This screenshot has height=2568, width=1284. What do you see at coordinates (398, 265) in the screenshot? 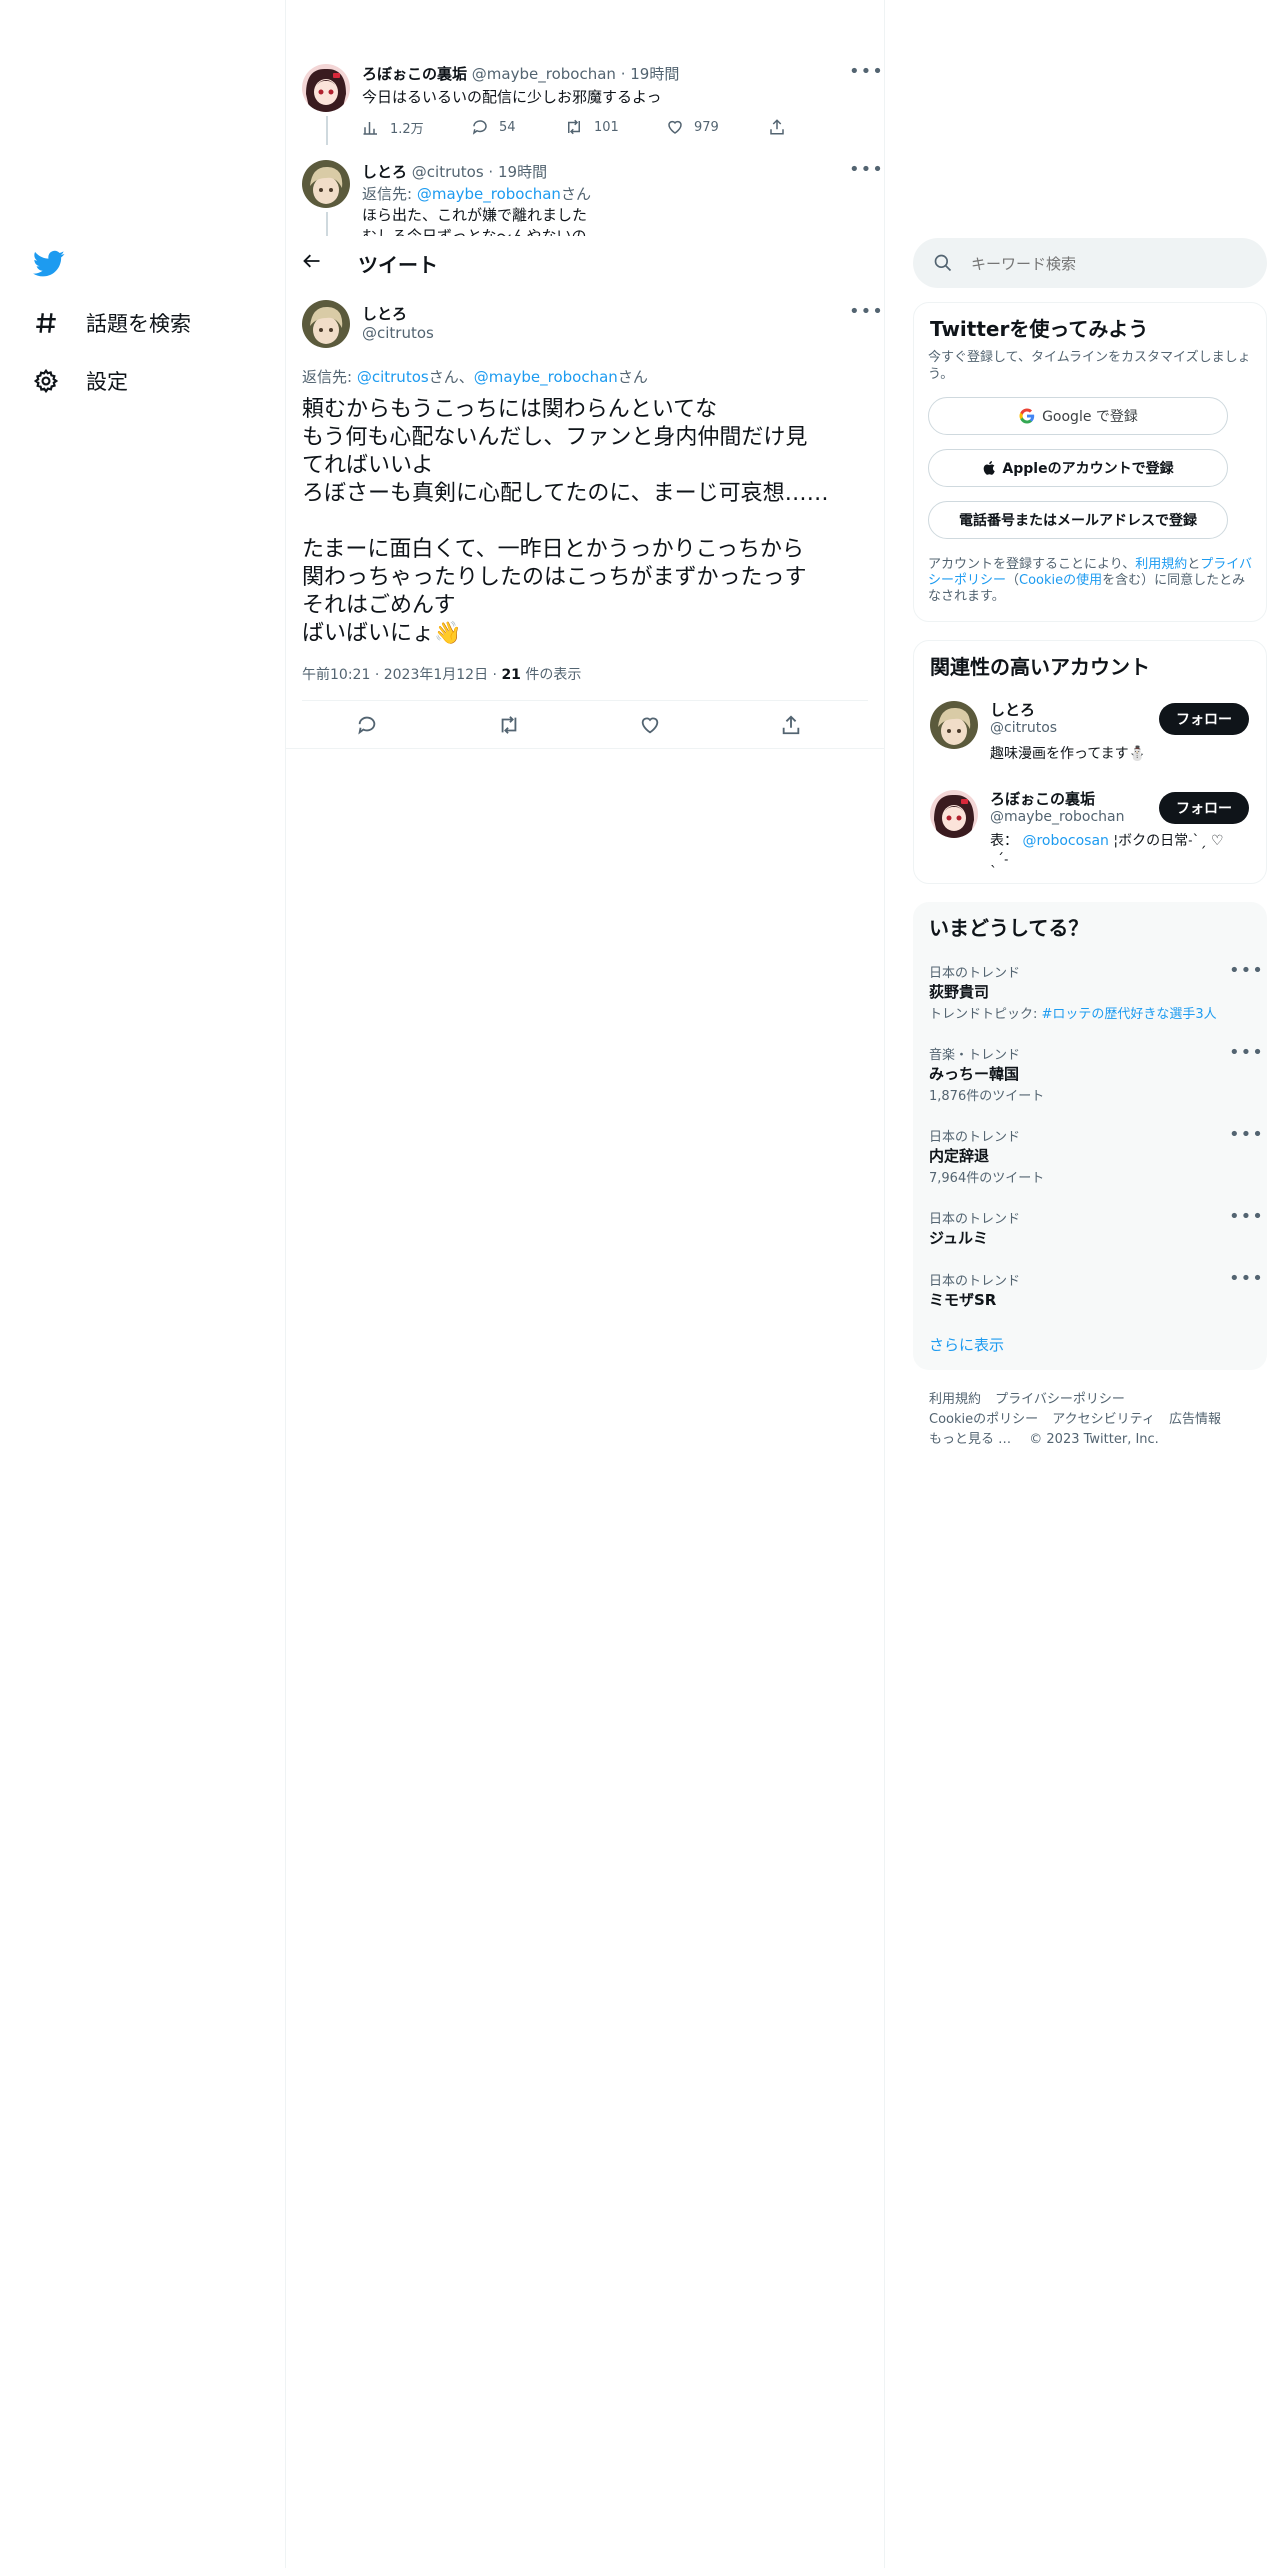
I see `page-title: ツイート` at bounding box center [398, 265].